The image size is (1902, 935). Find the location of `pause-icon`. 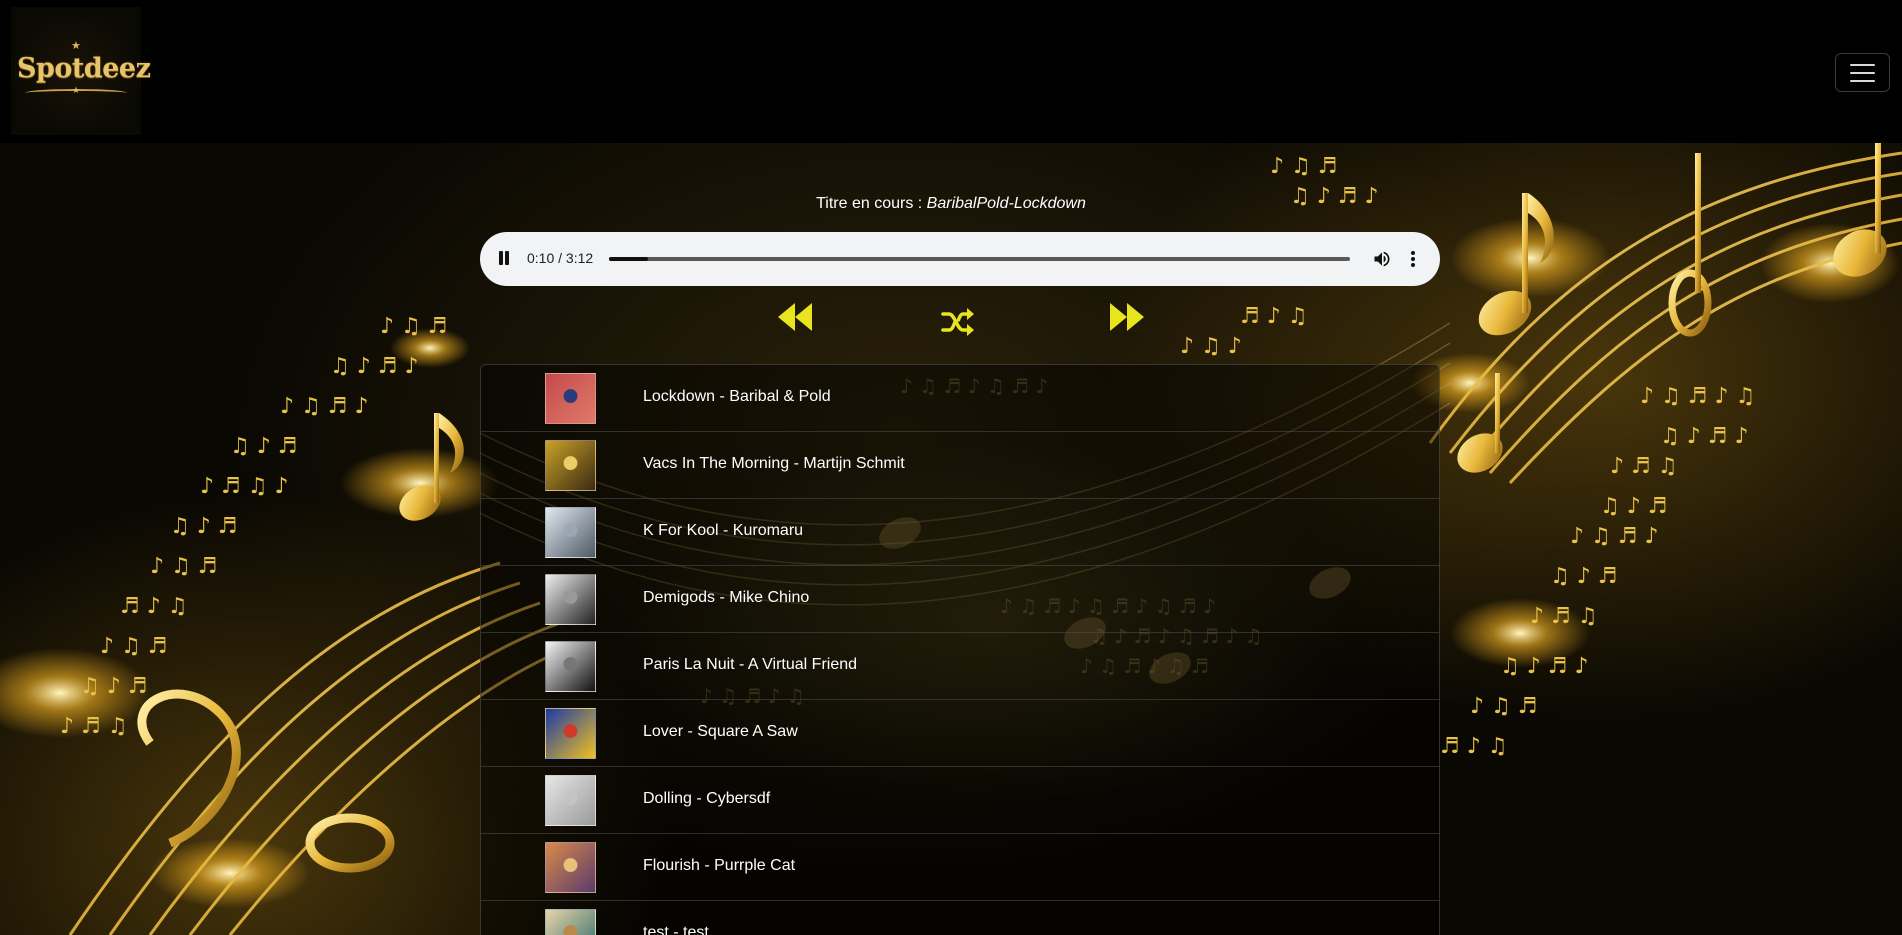

pause-icon is located at coordinates (504, 259).